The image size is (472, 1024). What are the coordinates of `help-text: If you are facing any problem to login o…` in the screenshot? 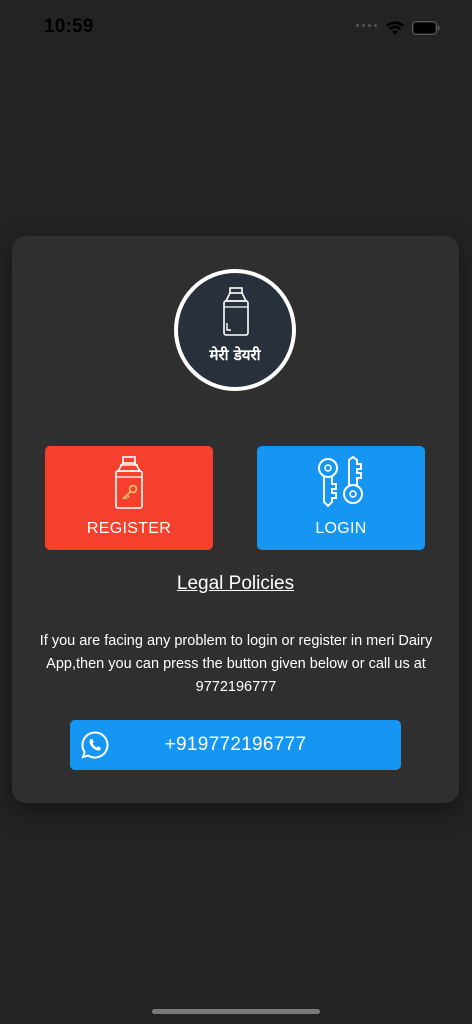 It's located at (236, 664).